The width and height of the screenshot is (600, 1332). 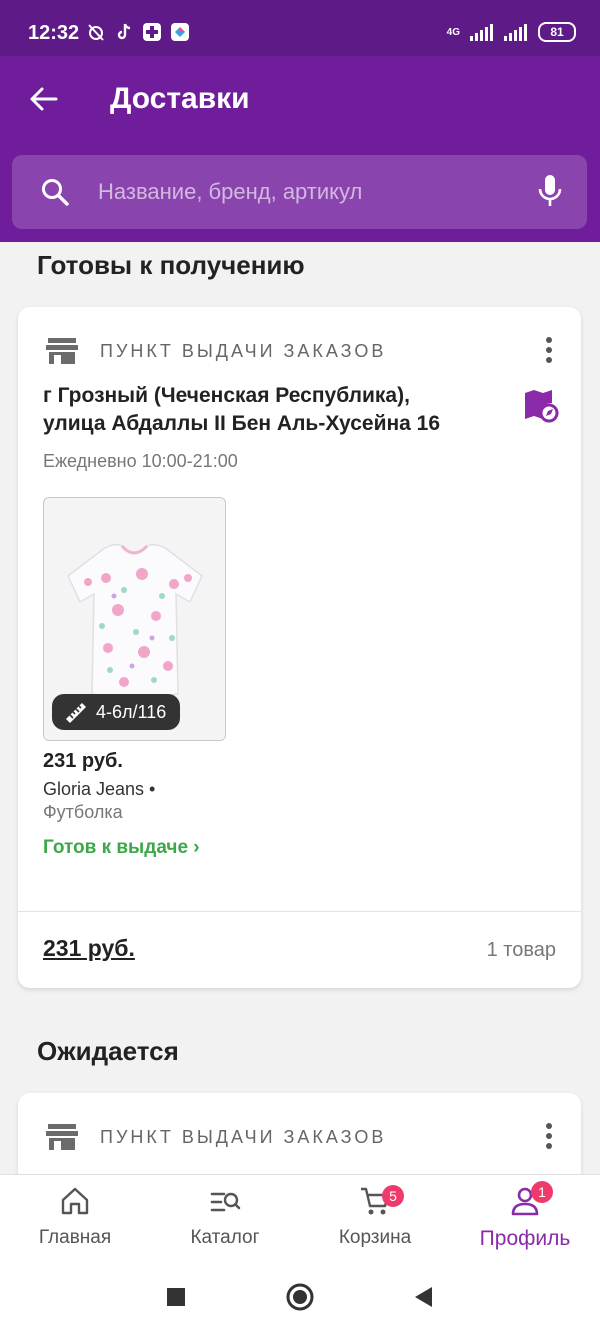 I want to click on nav-item-profile: 1 Профиль, so click(x=525, y=1218).